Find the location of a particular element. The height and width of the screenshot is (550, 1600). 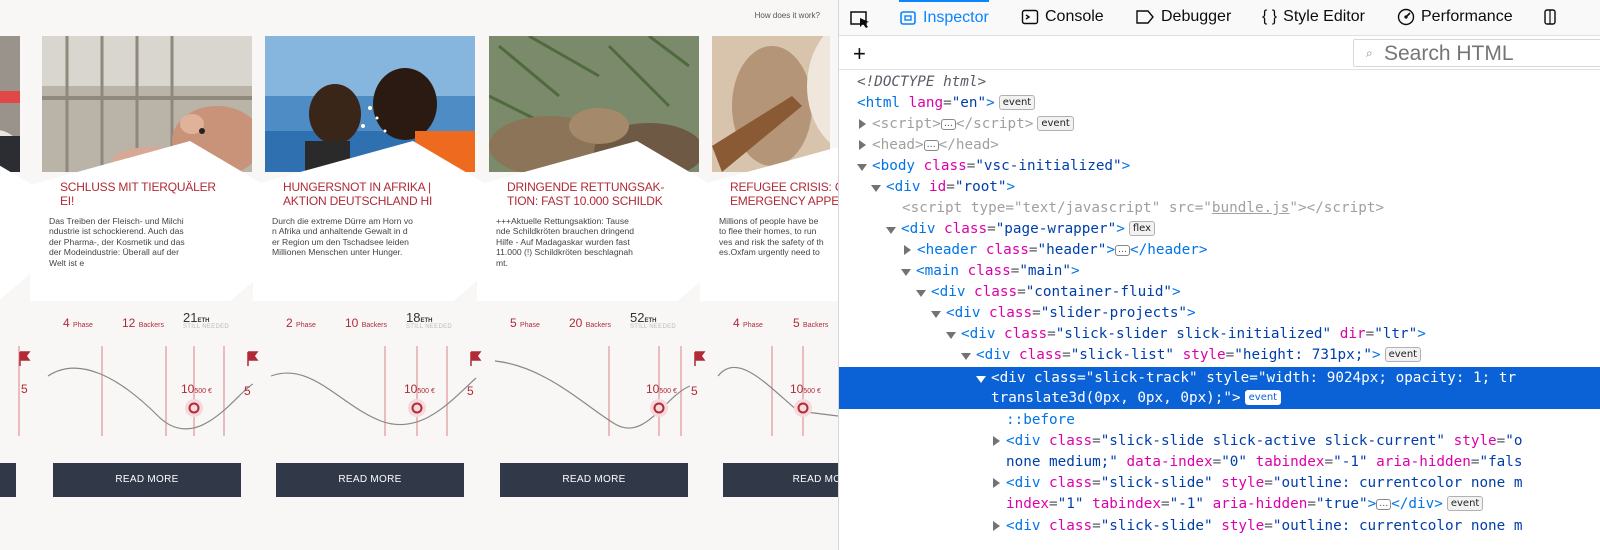

tree-row-before-pseudo: ::before is located at coordinates (1303, 420).